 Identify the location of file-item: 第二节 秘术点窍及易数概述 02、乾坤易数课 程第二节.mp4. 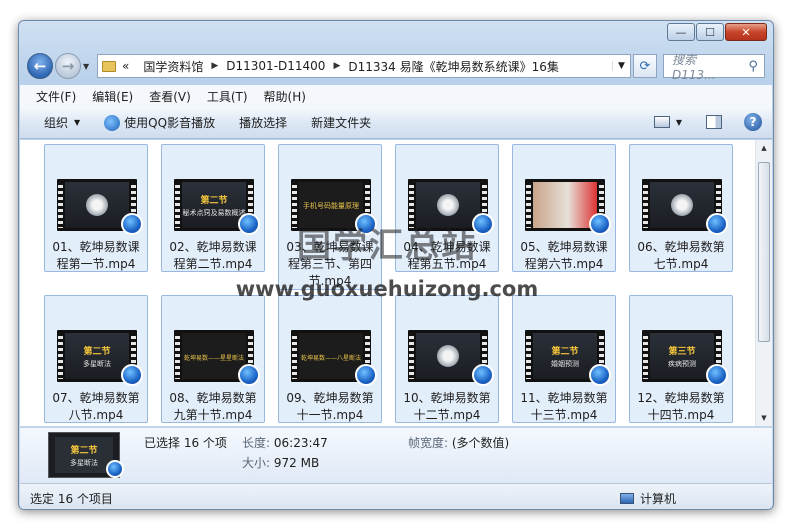
(213, 208).